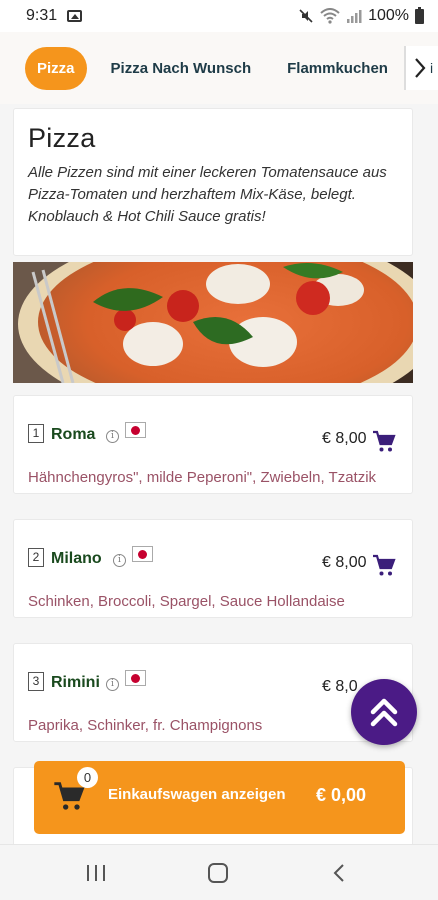  What do you see at coordinates (432, 68) in the screenshot?
I see `next-tab-partial-label: i` at bounding box center [432, 68].